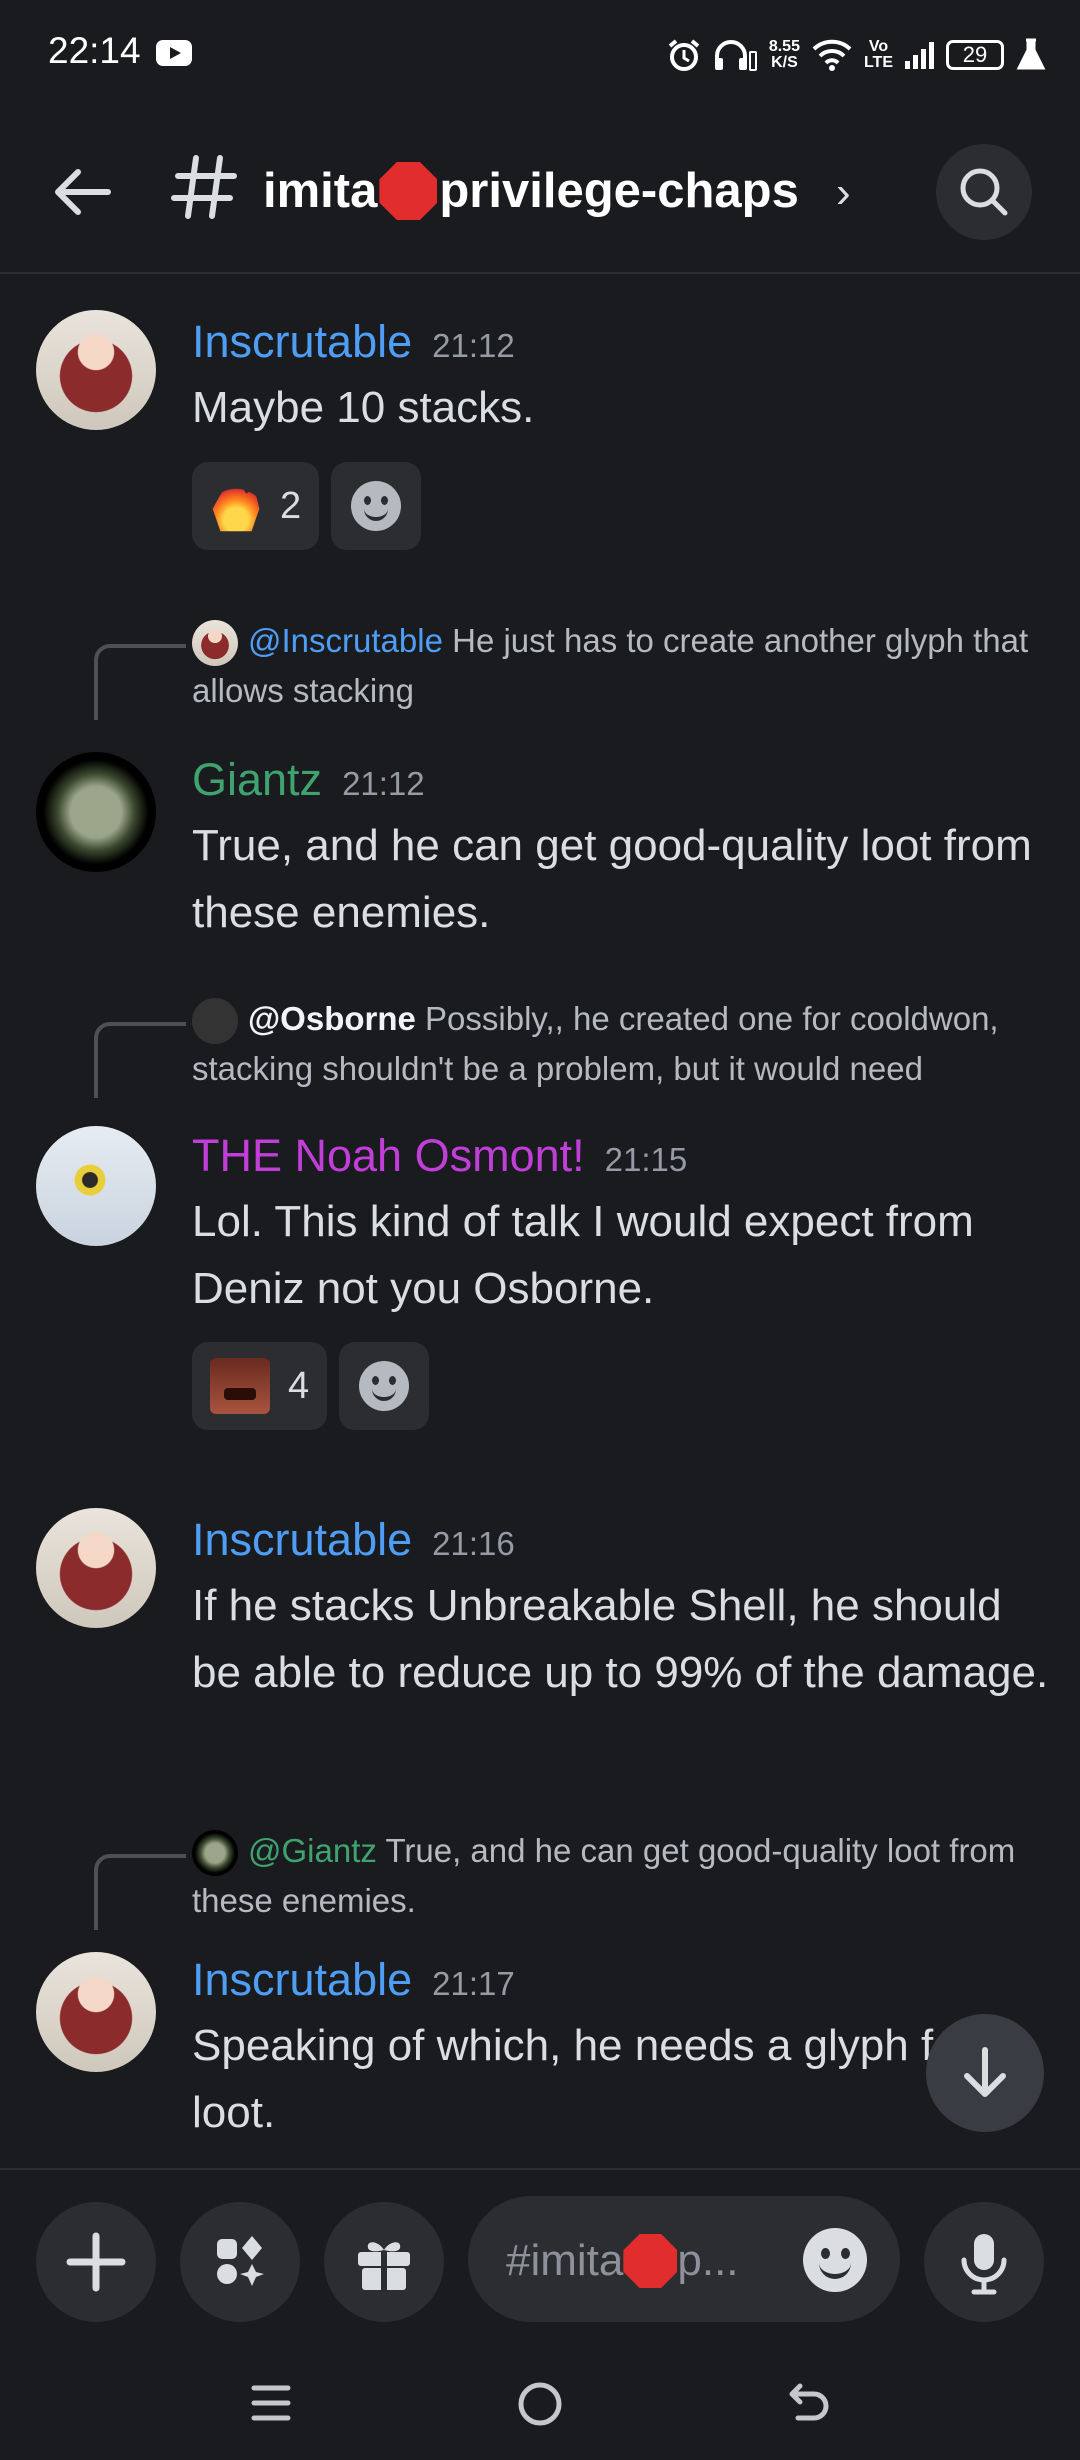 This screenshot has width=1080, height=2460. Describe the element at coordinates (174, 53) in the screenshot. I see `youtube-notification-icon` at that location.